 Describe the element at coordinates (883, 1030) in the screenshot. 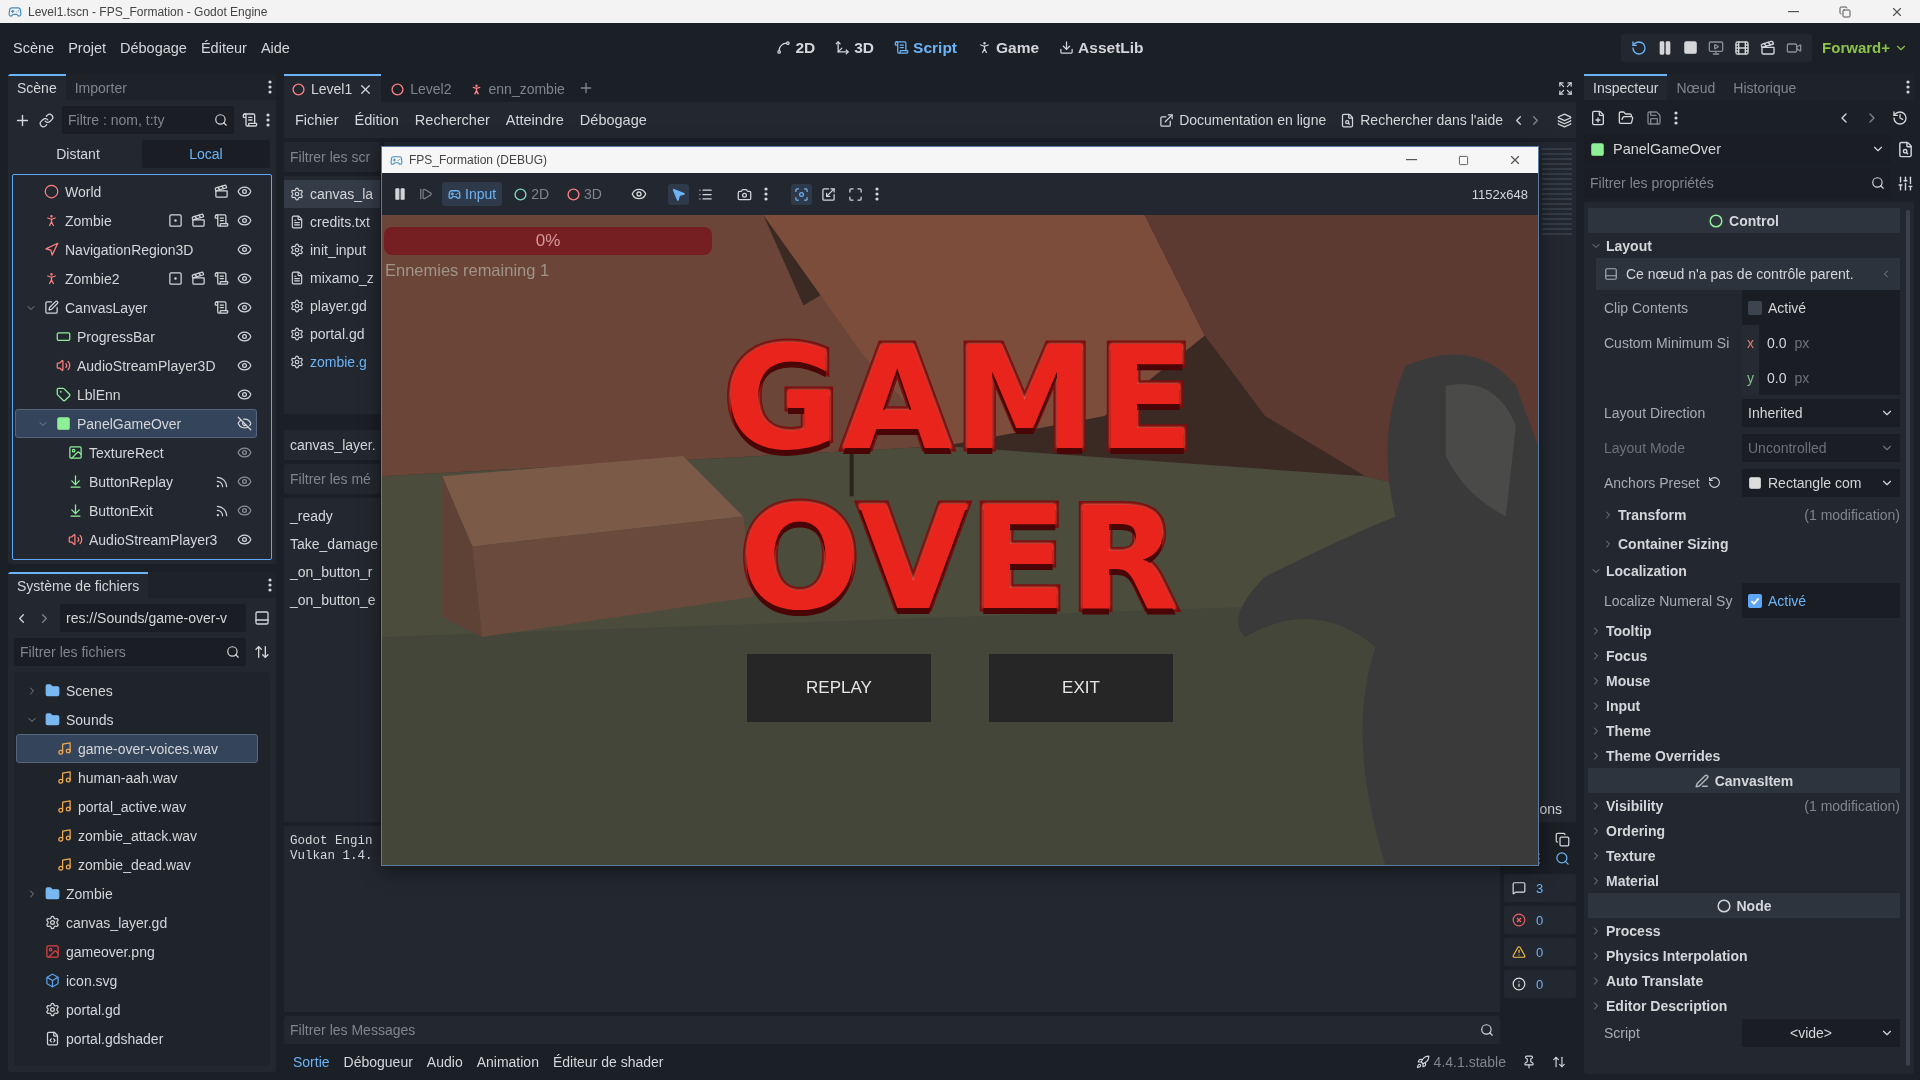

I see `filter-field: Filtrer les Messages` at that location.